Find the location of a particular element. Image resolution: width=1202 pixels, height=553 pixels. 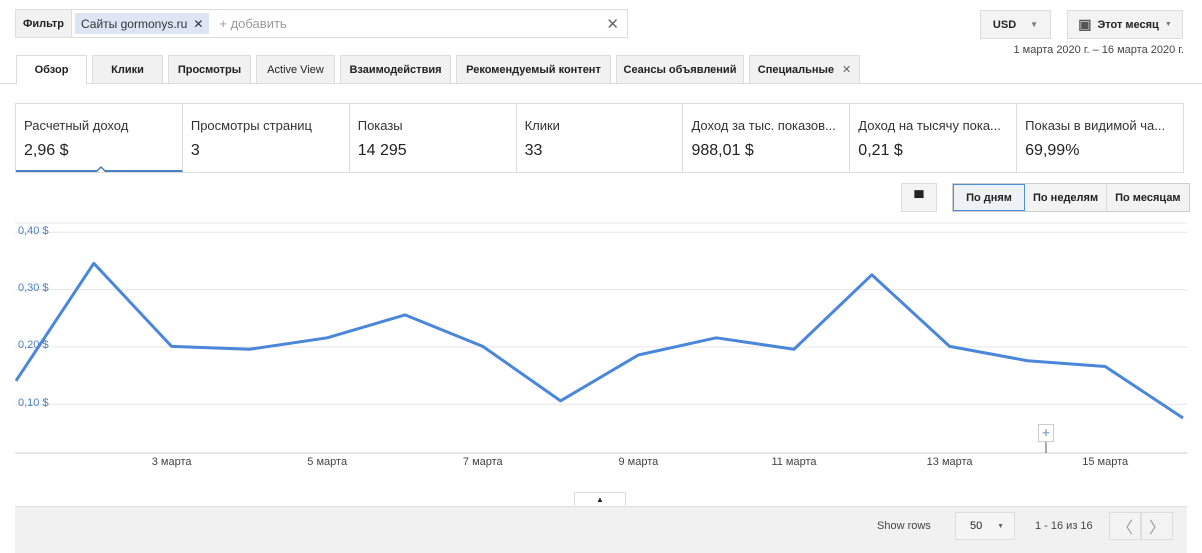

y-tick-label: 0,20 $ is located at coordinates (33, 345).